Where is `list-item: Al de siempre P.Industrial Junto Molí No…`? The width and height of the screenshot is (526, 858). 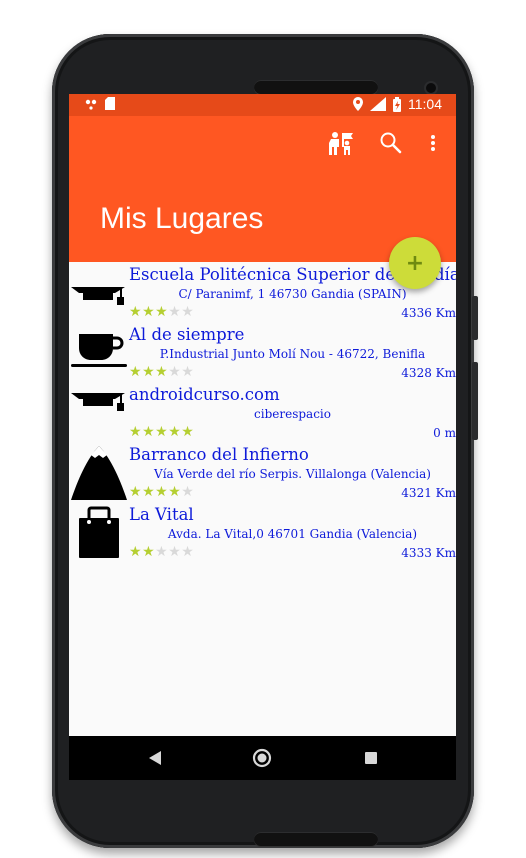 list-item: Al de siempre P.Industrial Junto Molí No… is located at coordinates (262, 352).